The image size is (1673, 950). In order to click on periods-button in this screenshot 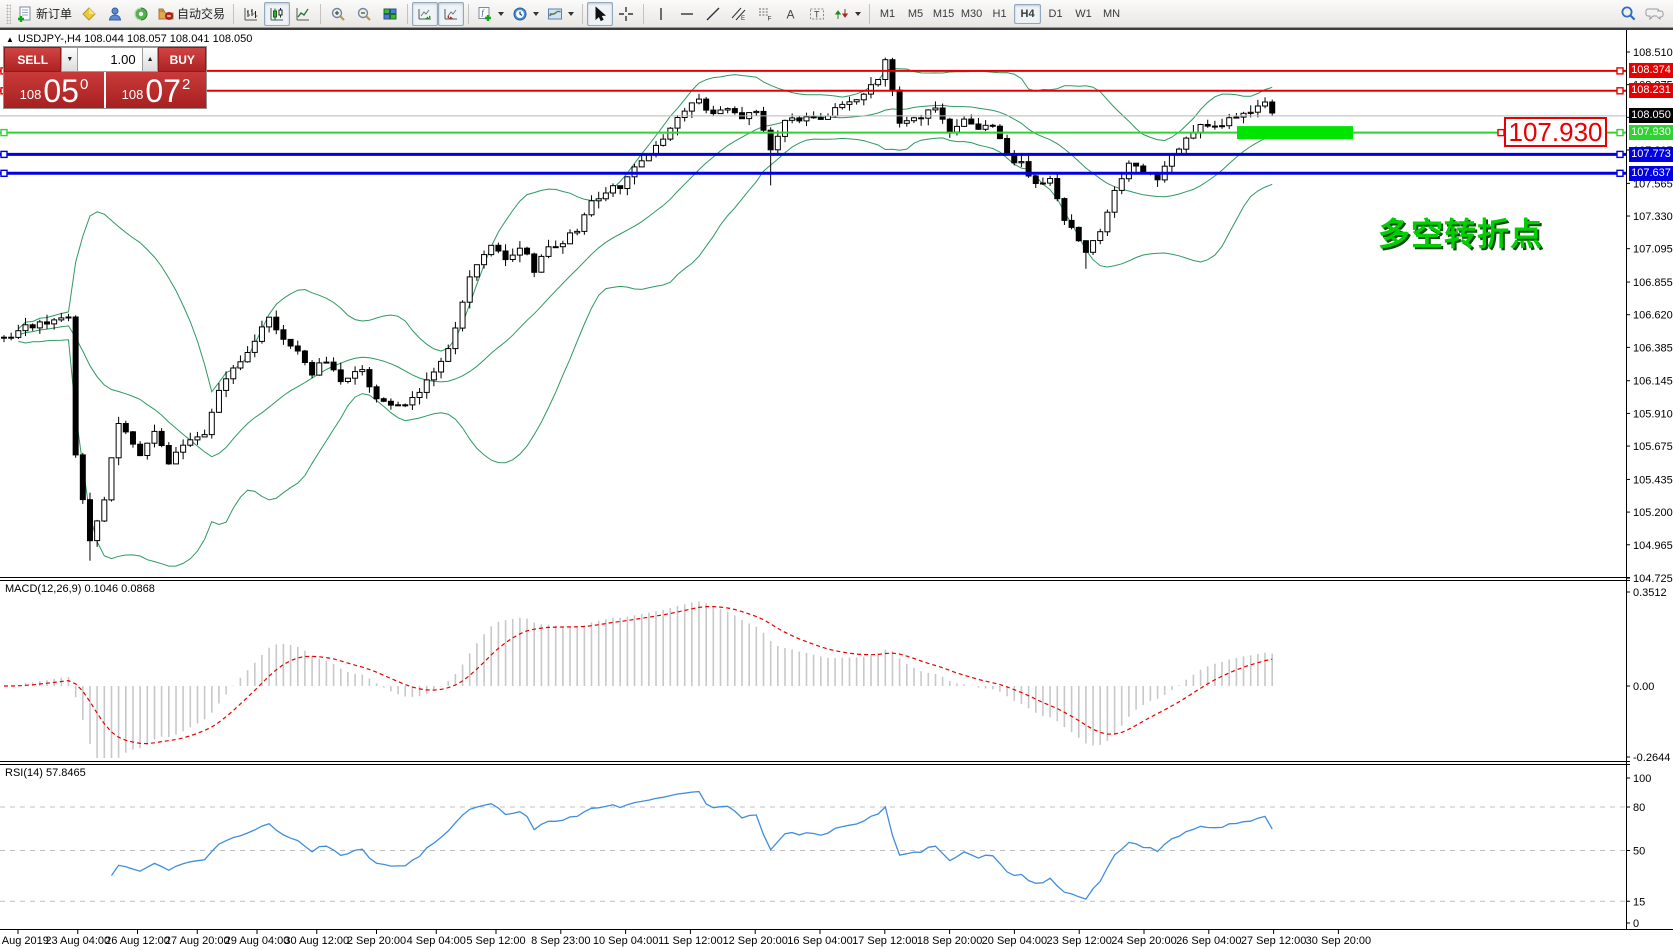, I will do `click(525, 14)`.